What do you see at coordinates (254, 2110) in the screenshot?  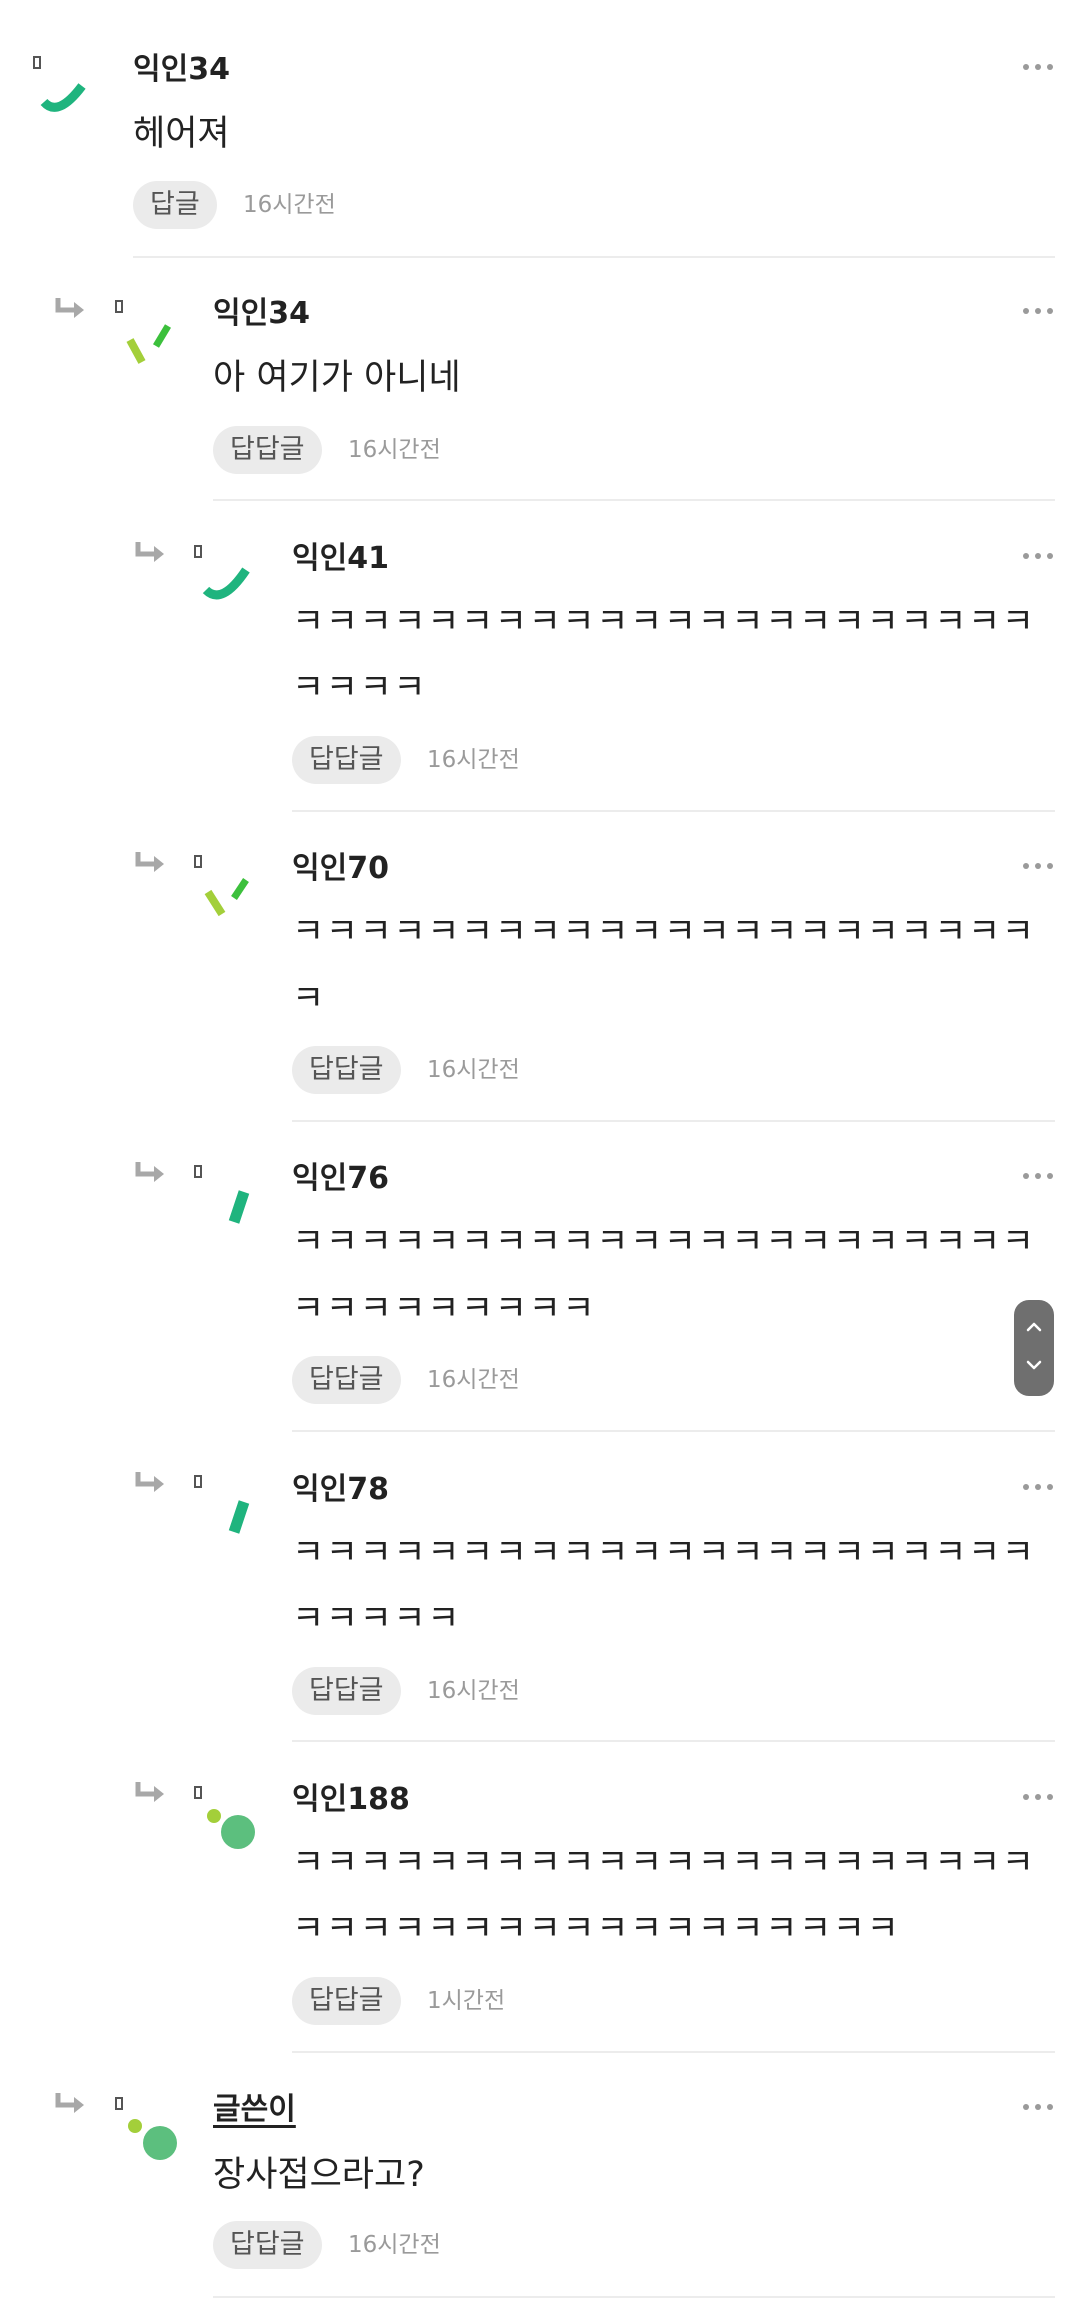 I see `comment-author: 글쓴이` at bounding box center [254, 2110].